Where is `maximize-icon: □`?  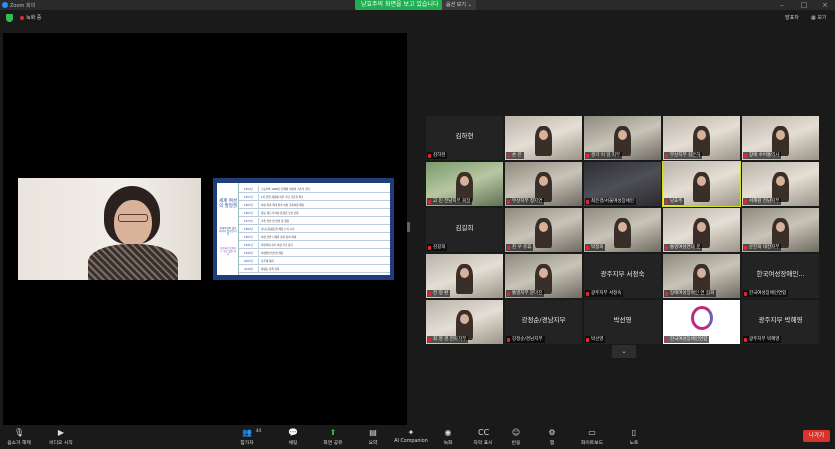
maximize-icon: □ is located at coordinates (804, 5).